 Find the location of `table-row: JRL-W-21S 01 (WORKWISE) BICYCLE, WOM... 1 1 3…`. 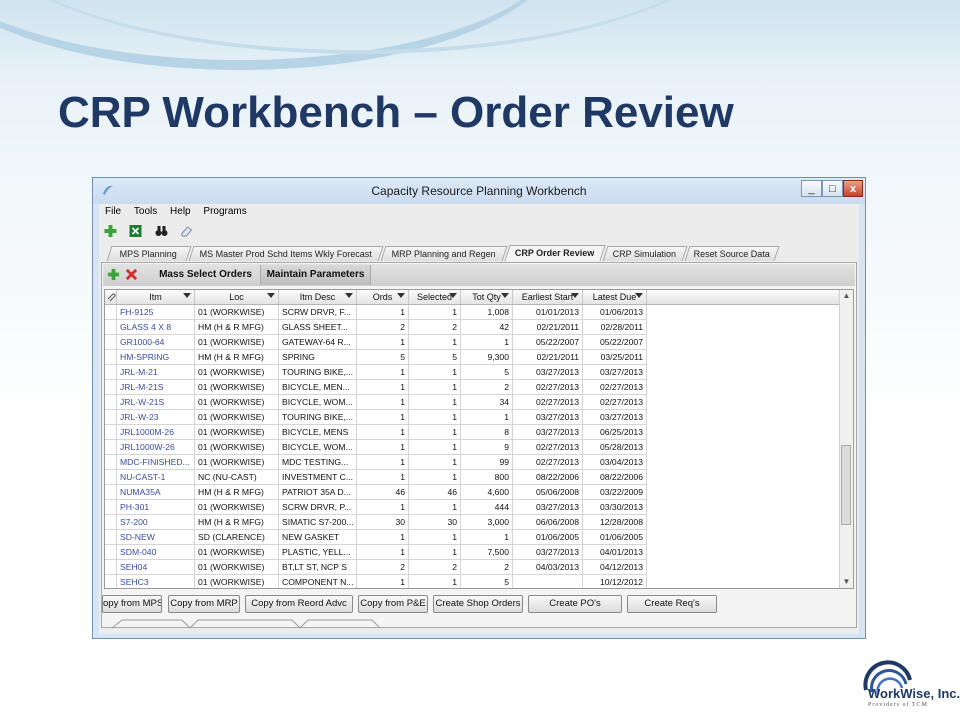

table-row: JRL-W-21S 01 (WORKWISE) BICYCLE, WOM... 1 1 3… is located at coordinates (473, 402).